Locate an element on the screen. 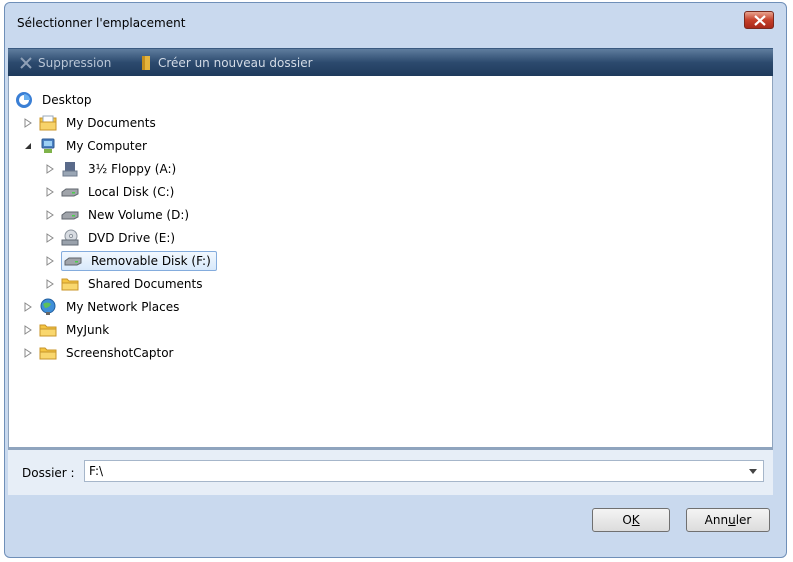  close-button is located at coordinates (759, 20).